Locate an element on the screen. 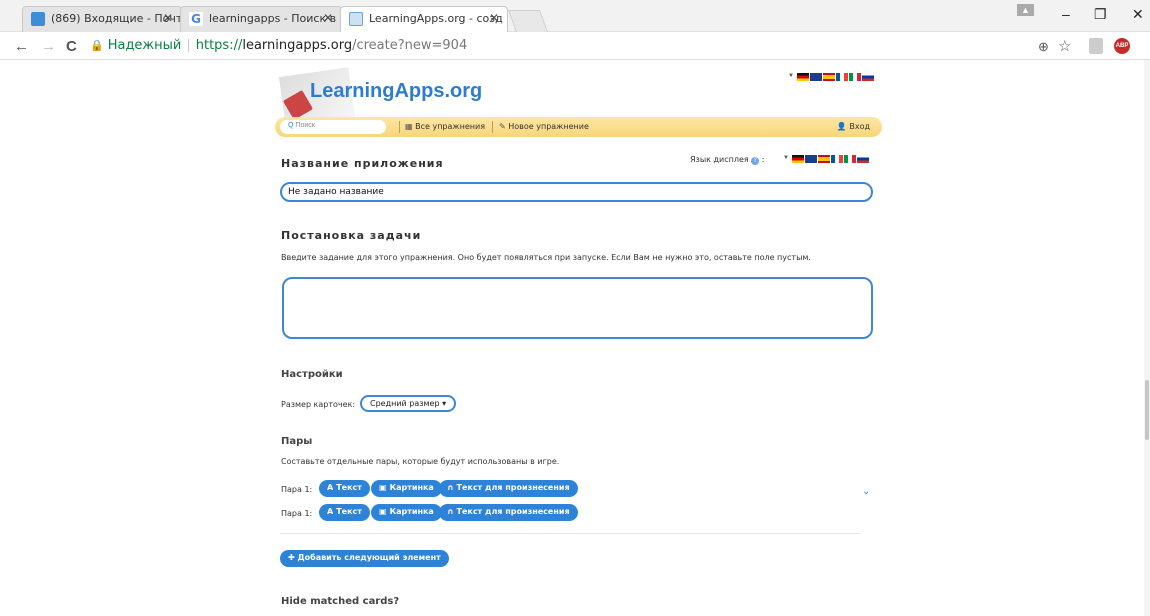 The height and width of the screenshot is (616, 1150). scrollbar-thumb is located at coordinates (1147, 410).